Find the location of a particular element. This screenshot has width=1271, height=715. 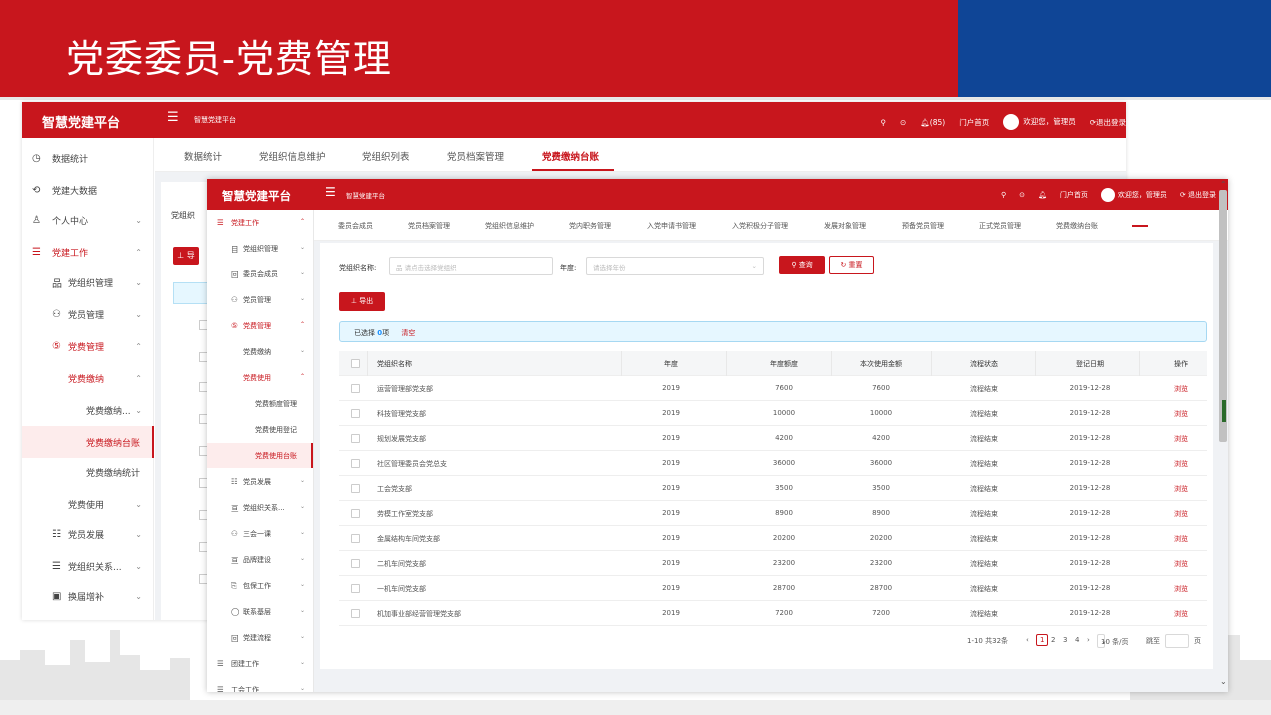

logout-link: ⟳ 退出登录 is located at coordinates (1198, 195).